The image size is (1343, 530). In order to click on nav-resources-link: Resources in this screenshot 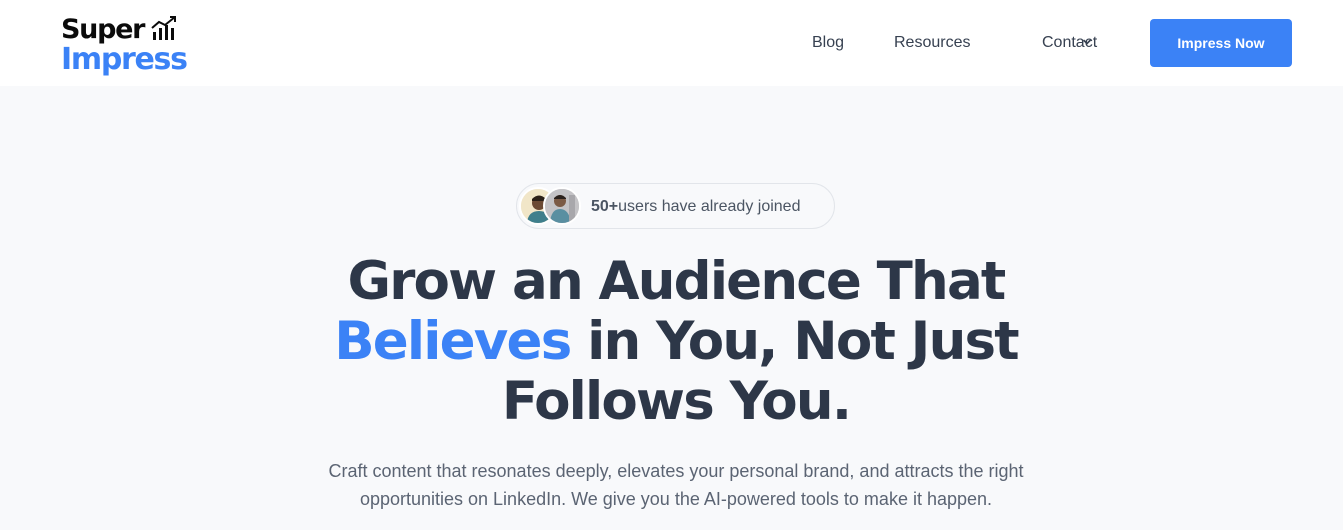, I will do `click(932, 43)`.